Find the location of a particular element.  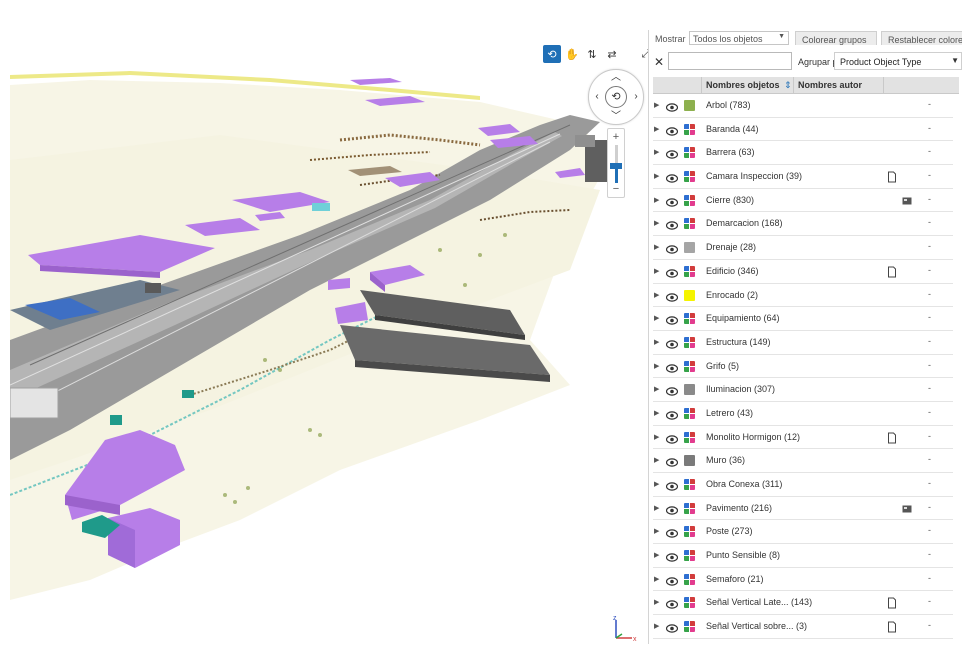

column-header-nombres-objetos: Nombres objetos is located at coordinates (747, 85).